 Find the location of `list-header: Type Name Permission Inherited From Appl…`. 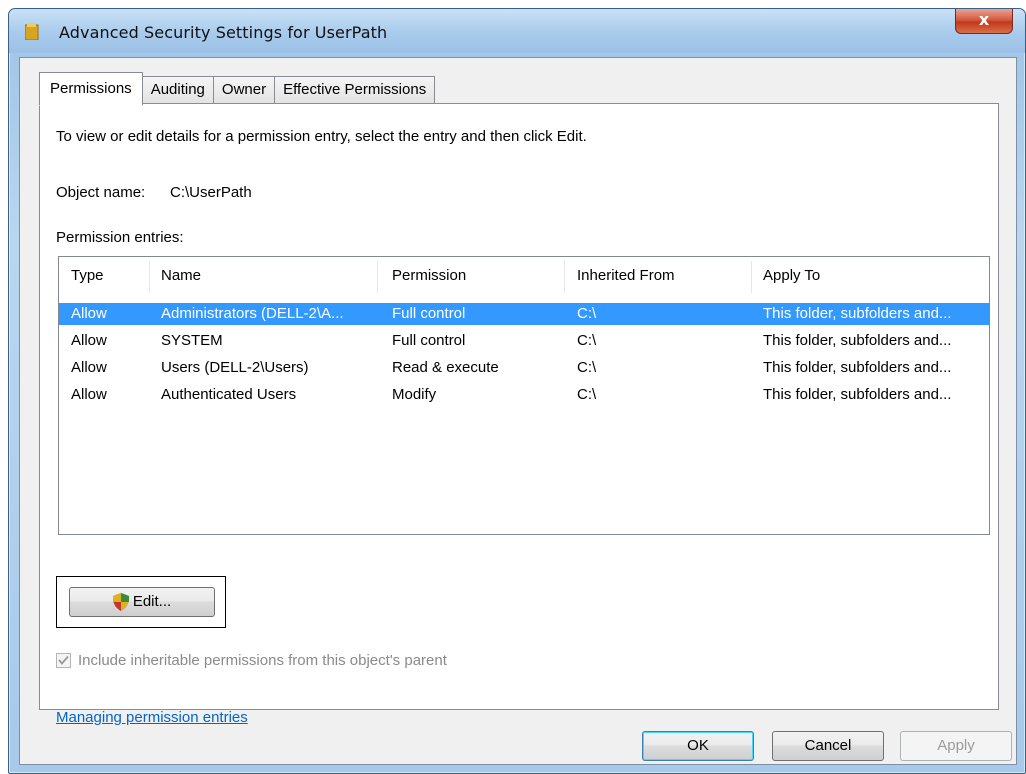

list-header: Type Name Permission Inherited From Appl… is located at coordinates (524, 277).